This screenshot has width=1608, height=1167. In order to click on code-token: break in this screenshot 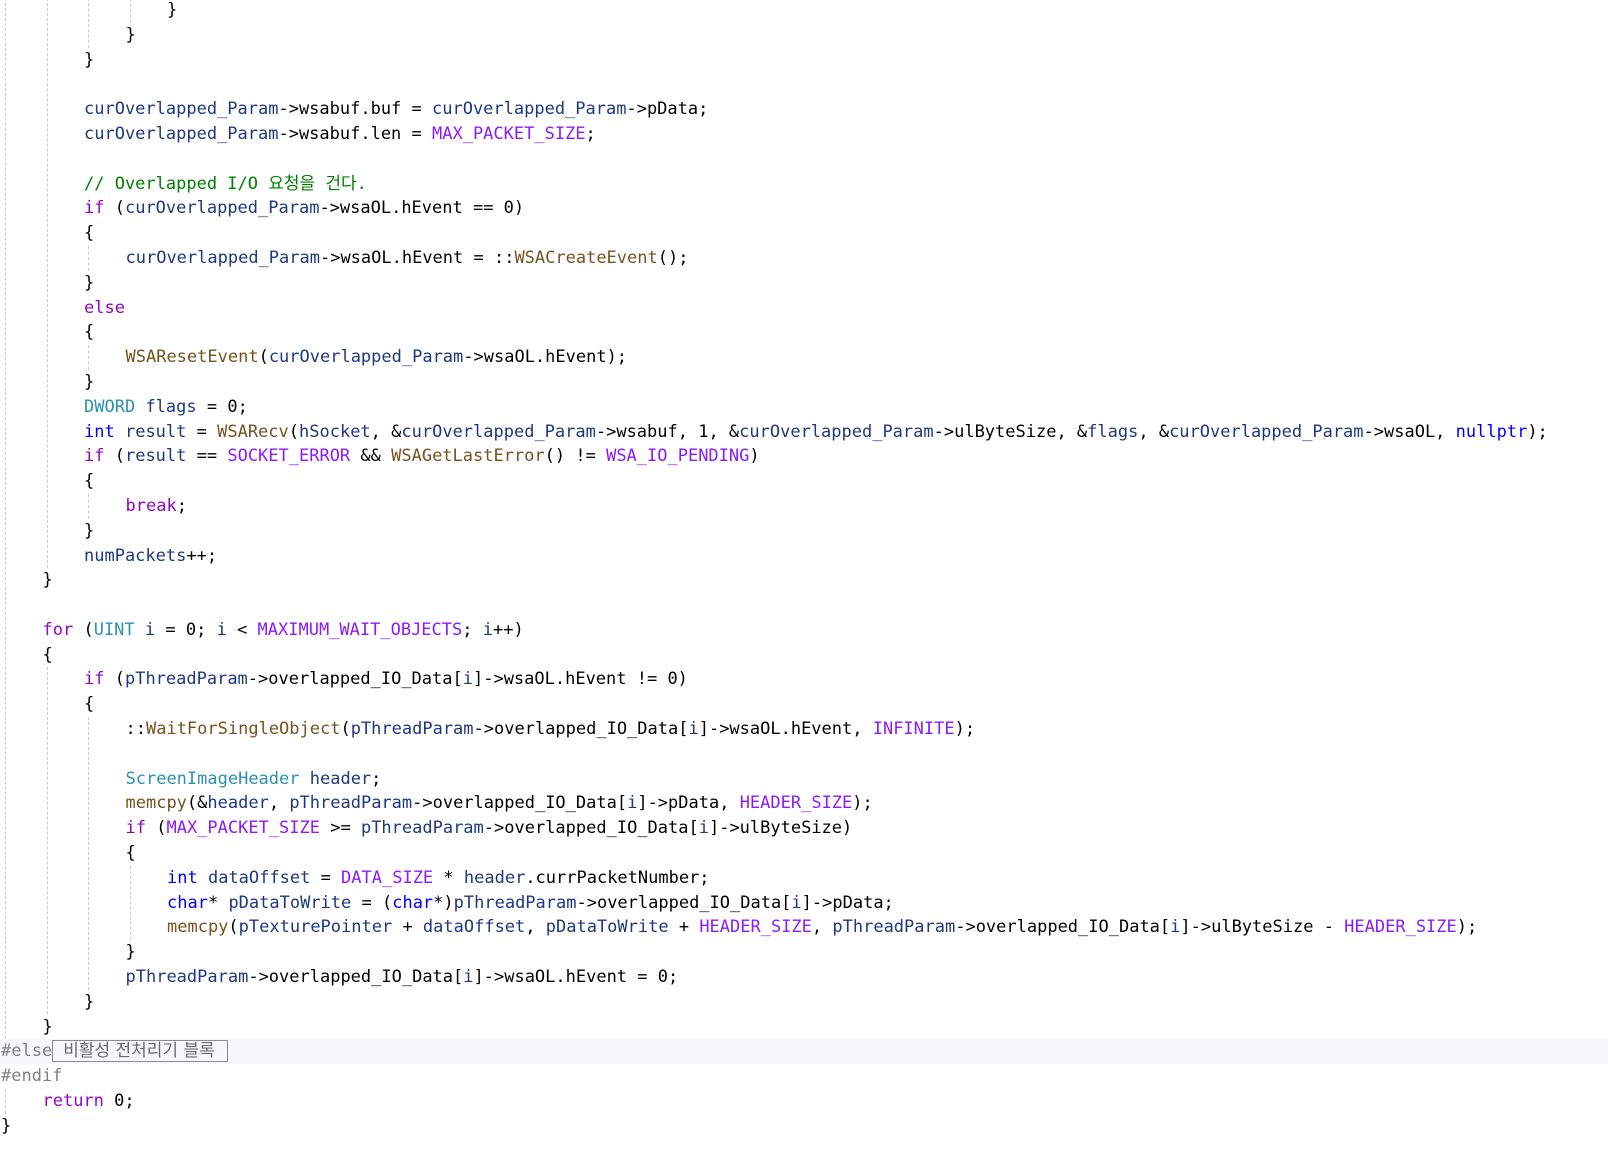, I will do `click(151, 506)`.